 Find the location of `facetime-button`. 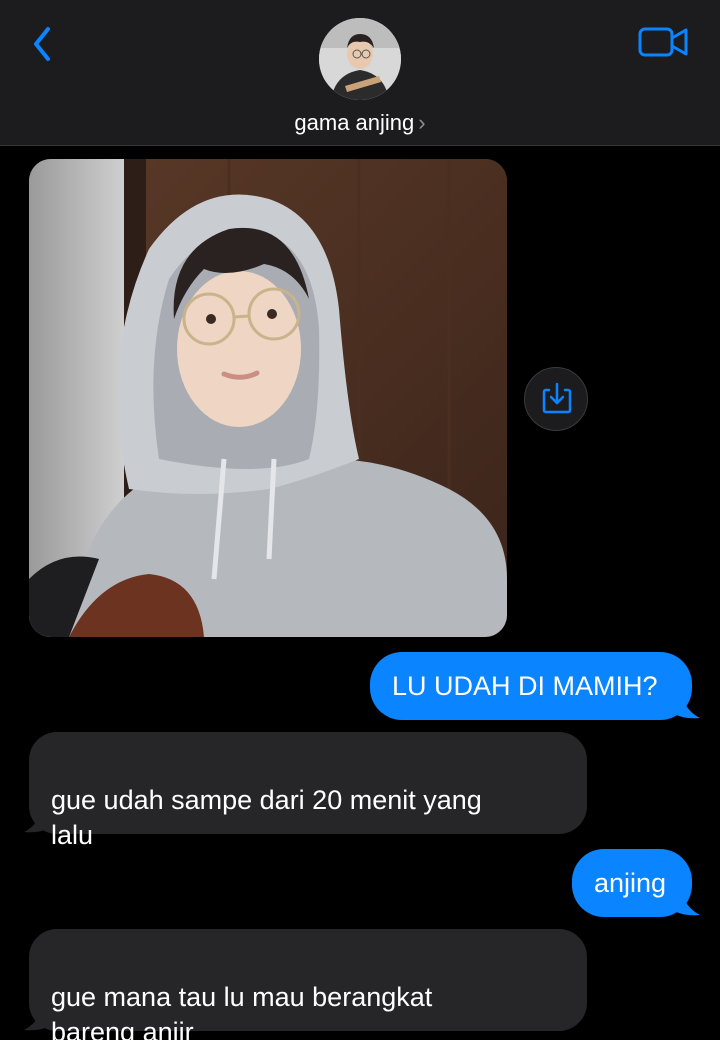

facetime-button is located at coordinates (664, 42).